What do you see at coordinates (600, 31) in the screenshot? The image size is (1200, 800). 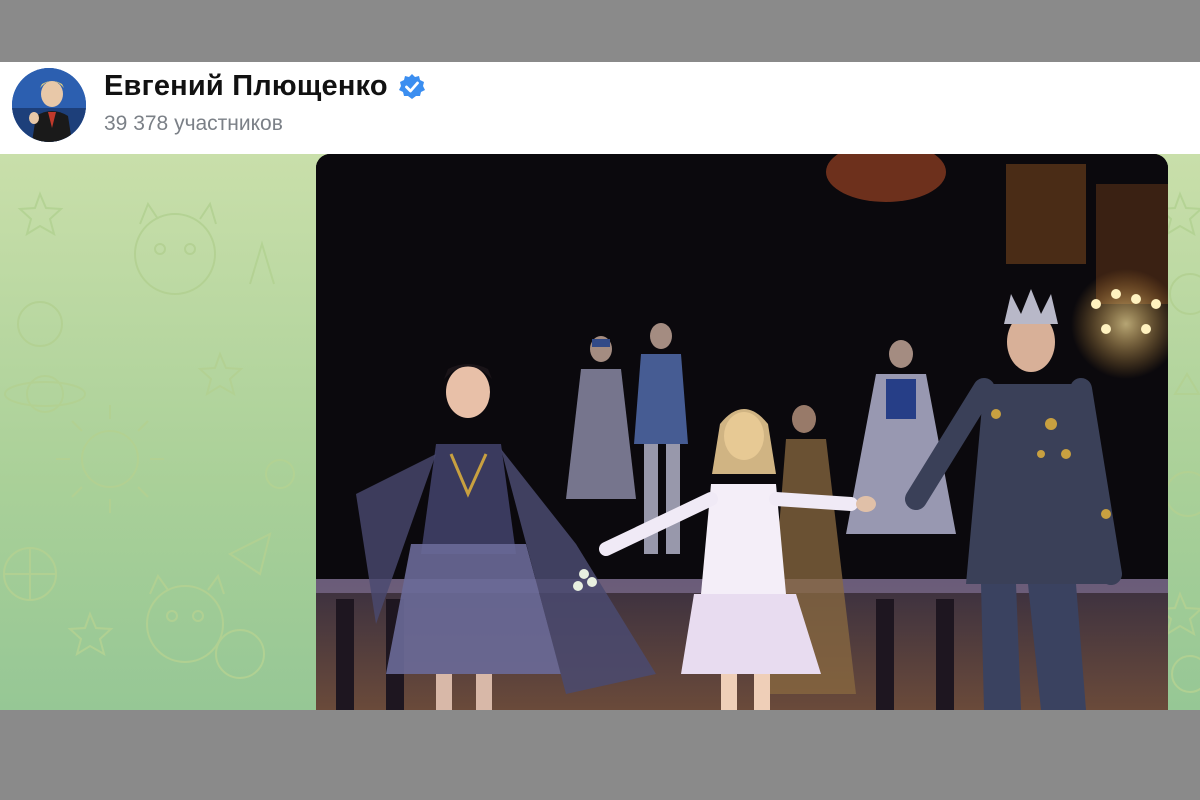 I see `top-frame` at bounding box center [600, 31].